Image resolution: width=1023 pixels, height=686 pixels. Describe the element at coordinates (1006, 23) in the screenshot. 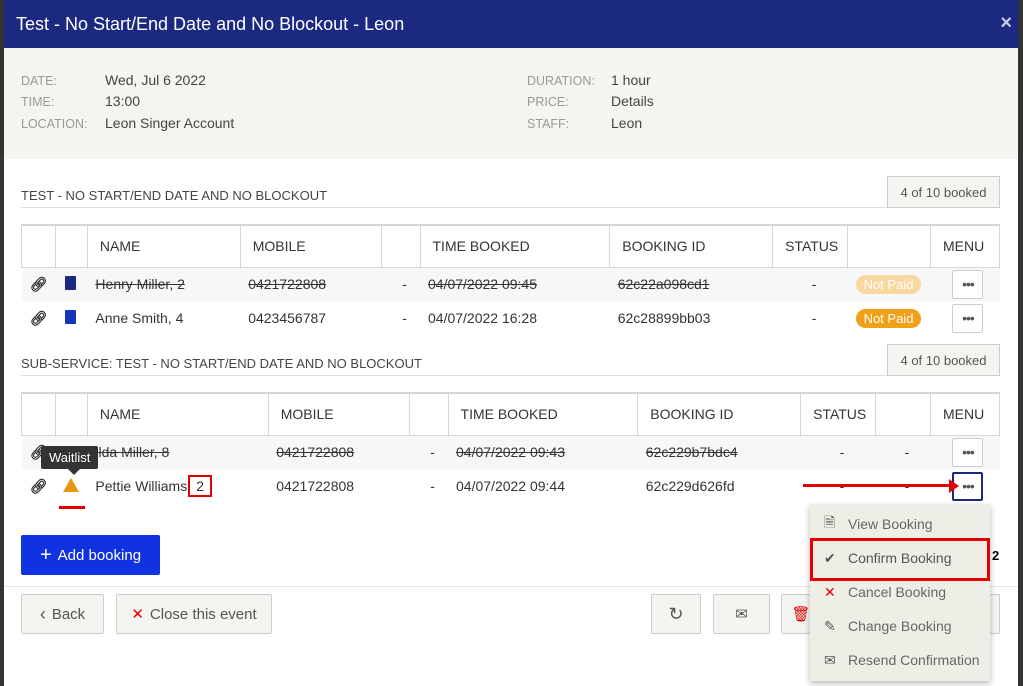

I see `close-icon: ×` at that location.